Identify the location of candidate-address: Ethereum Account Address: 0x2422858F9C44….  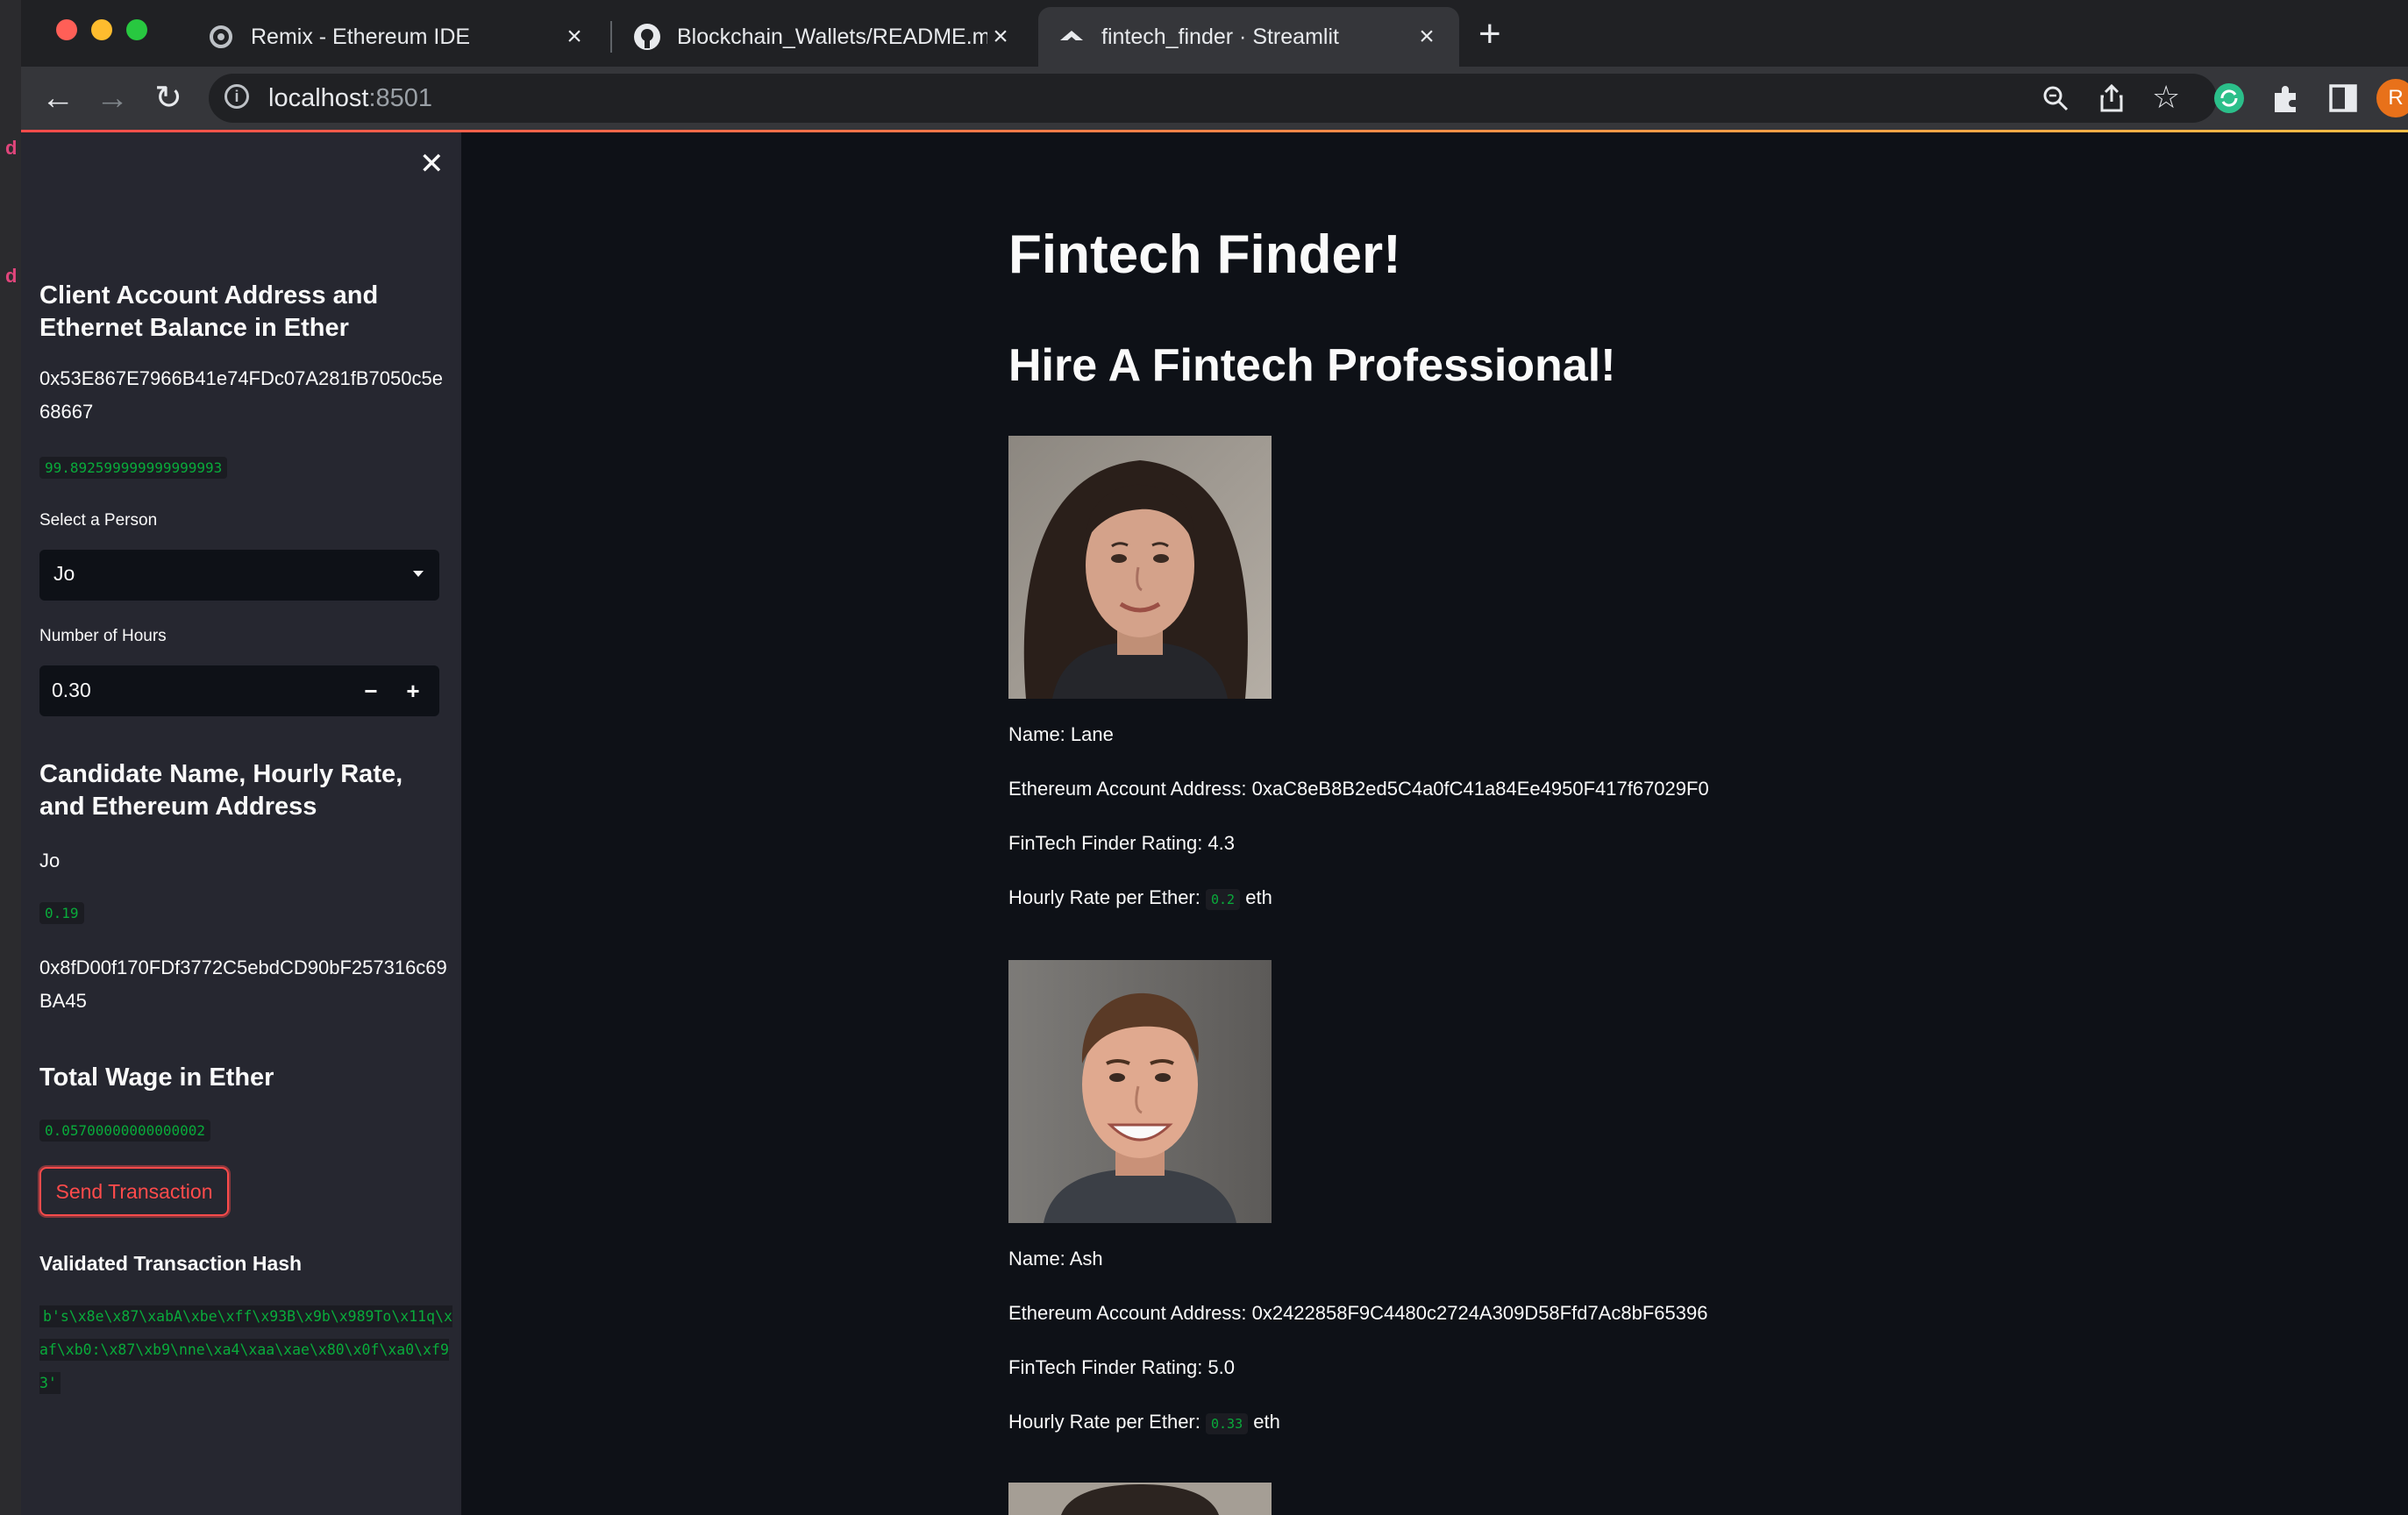
(1358, 1313).